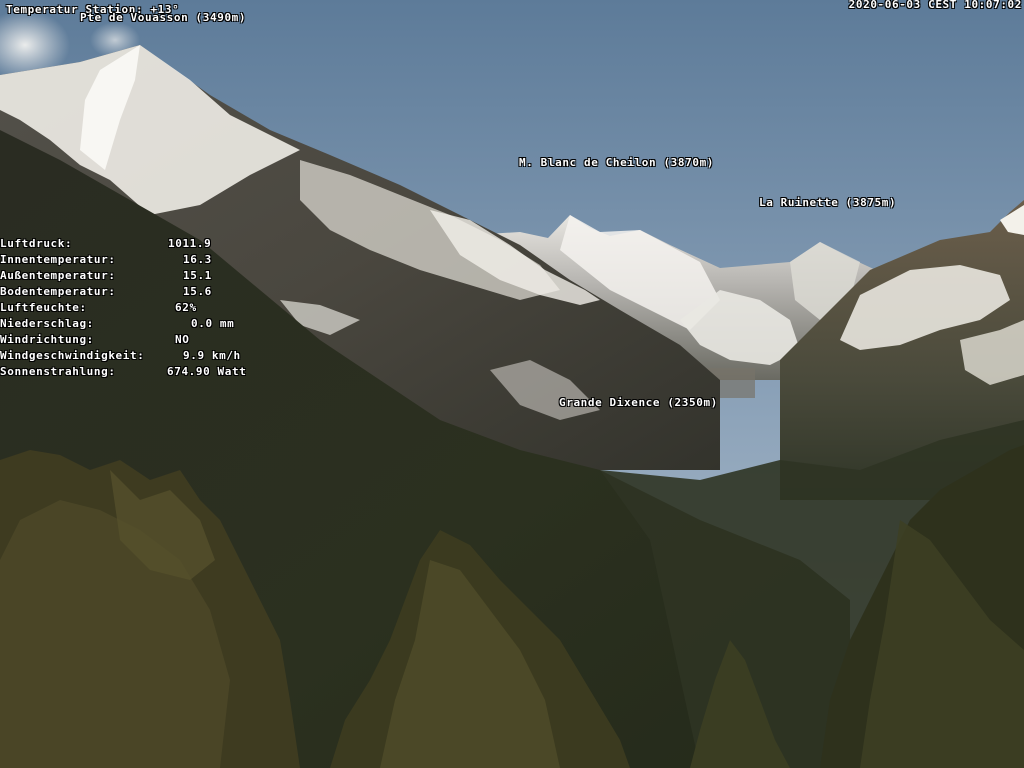  What do you see at coordinates (135, 308) in the screenshot?
I see `weather-row-humidity: Luftfeuchte: 62%` at bounding box center [135, 308].